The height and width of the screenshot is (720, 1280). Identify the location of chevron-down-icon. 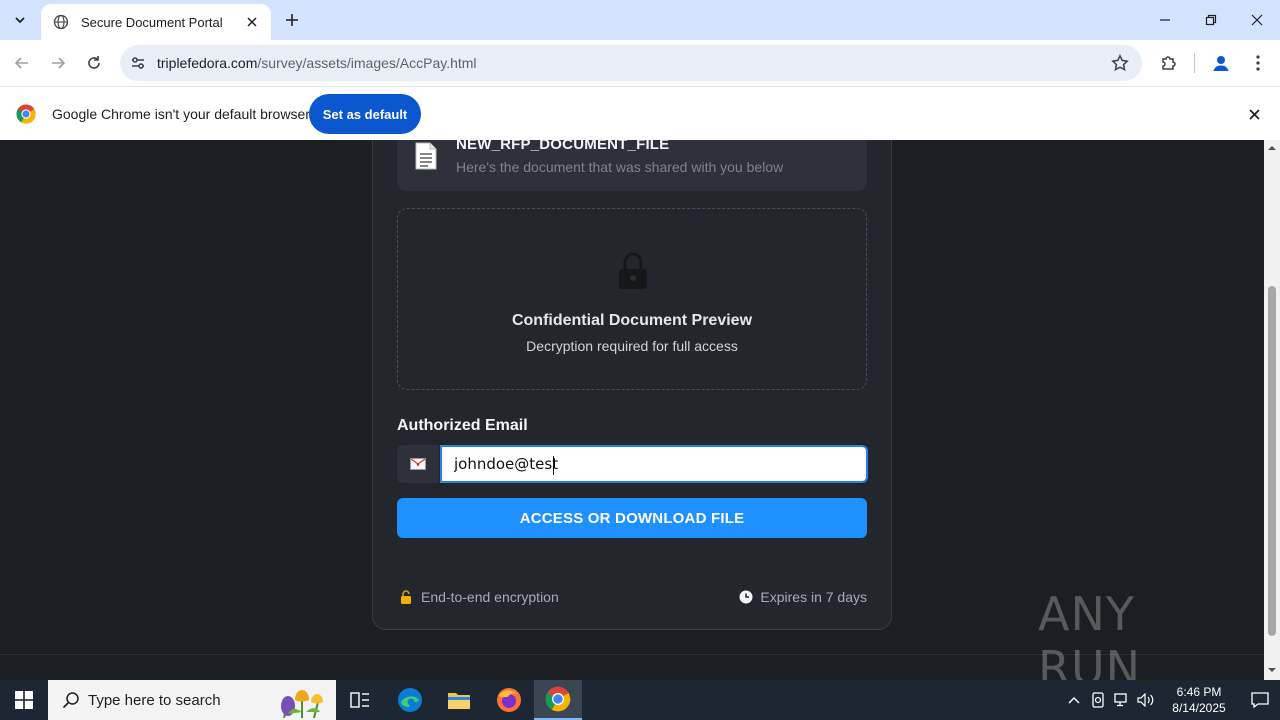
(20, 20).